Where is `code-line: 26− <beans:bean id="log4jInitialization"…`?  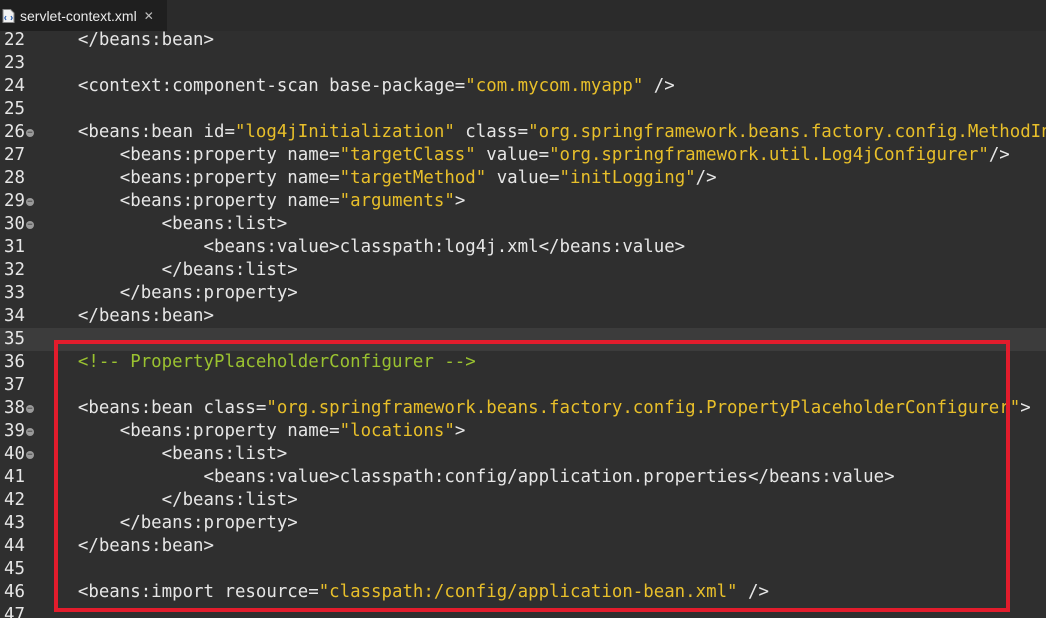
code-line: 26− <beans:bean id="log4jInitialization"… is located at coordinates (523, 132).